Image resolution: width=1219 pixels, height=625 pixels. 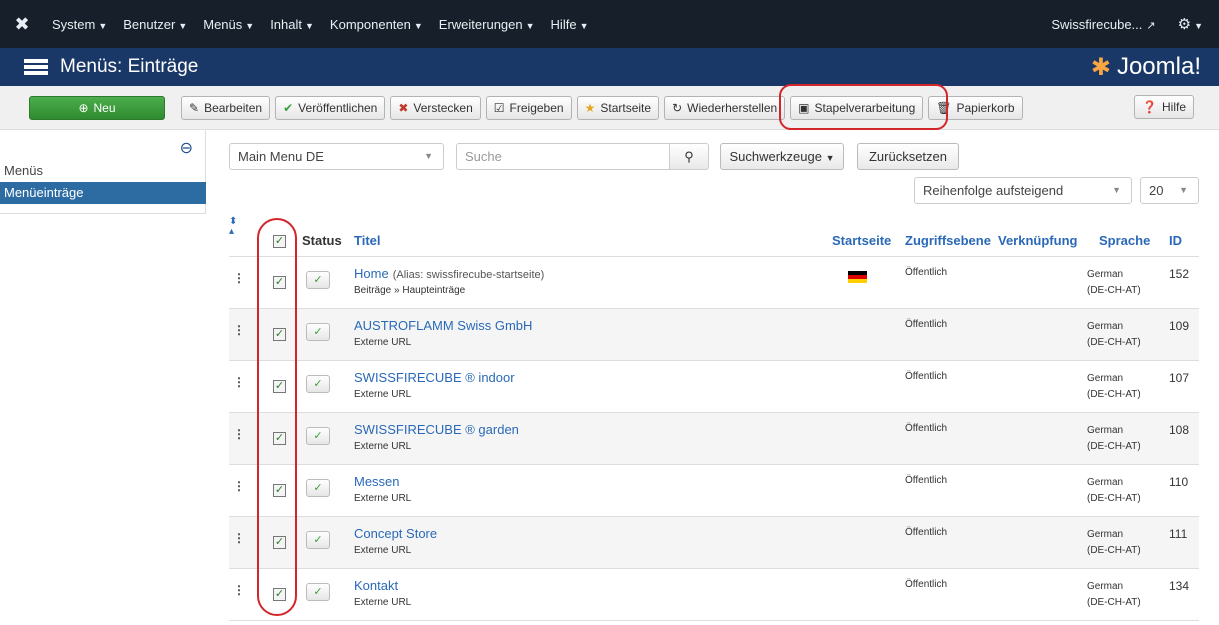 I want to click on german-flag-icon, so click(x=857, y=277).